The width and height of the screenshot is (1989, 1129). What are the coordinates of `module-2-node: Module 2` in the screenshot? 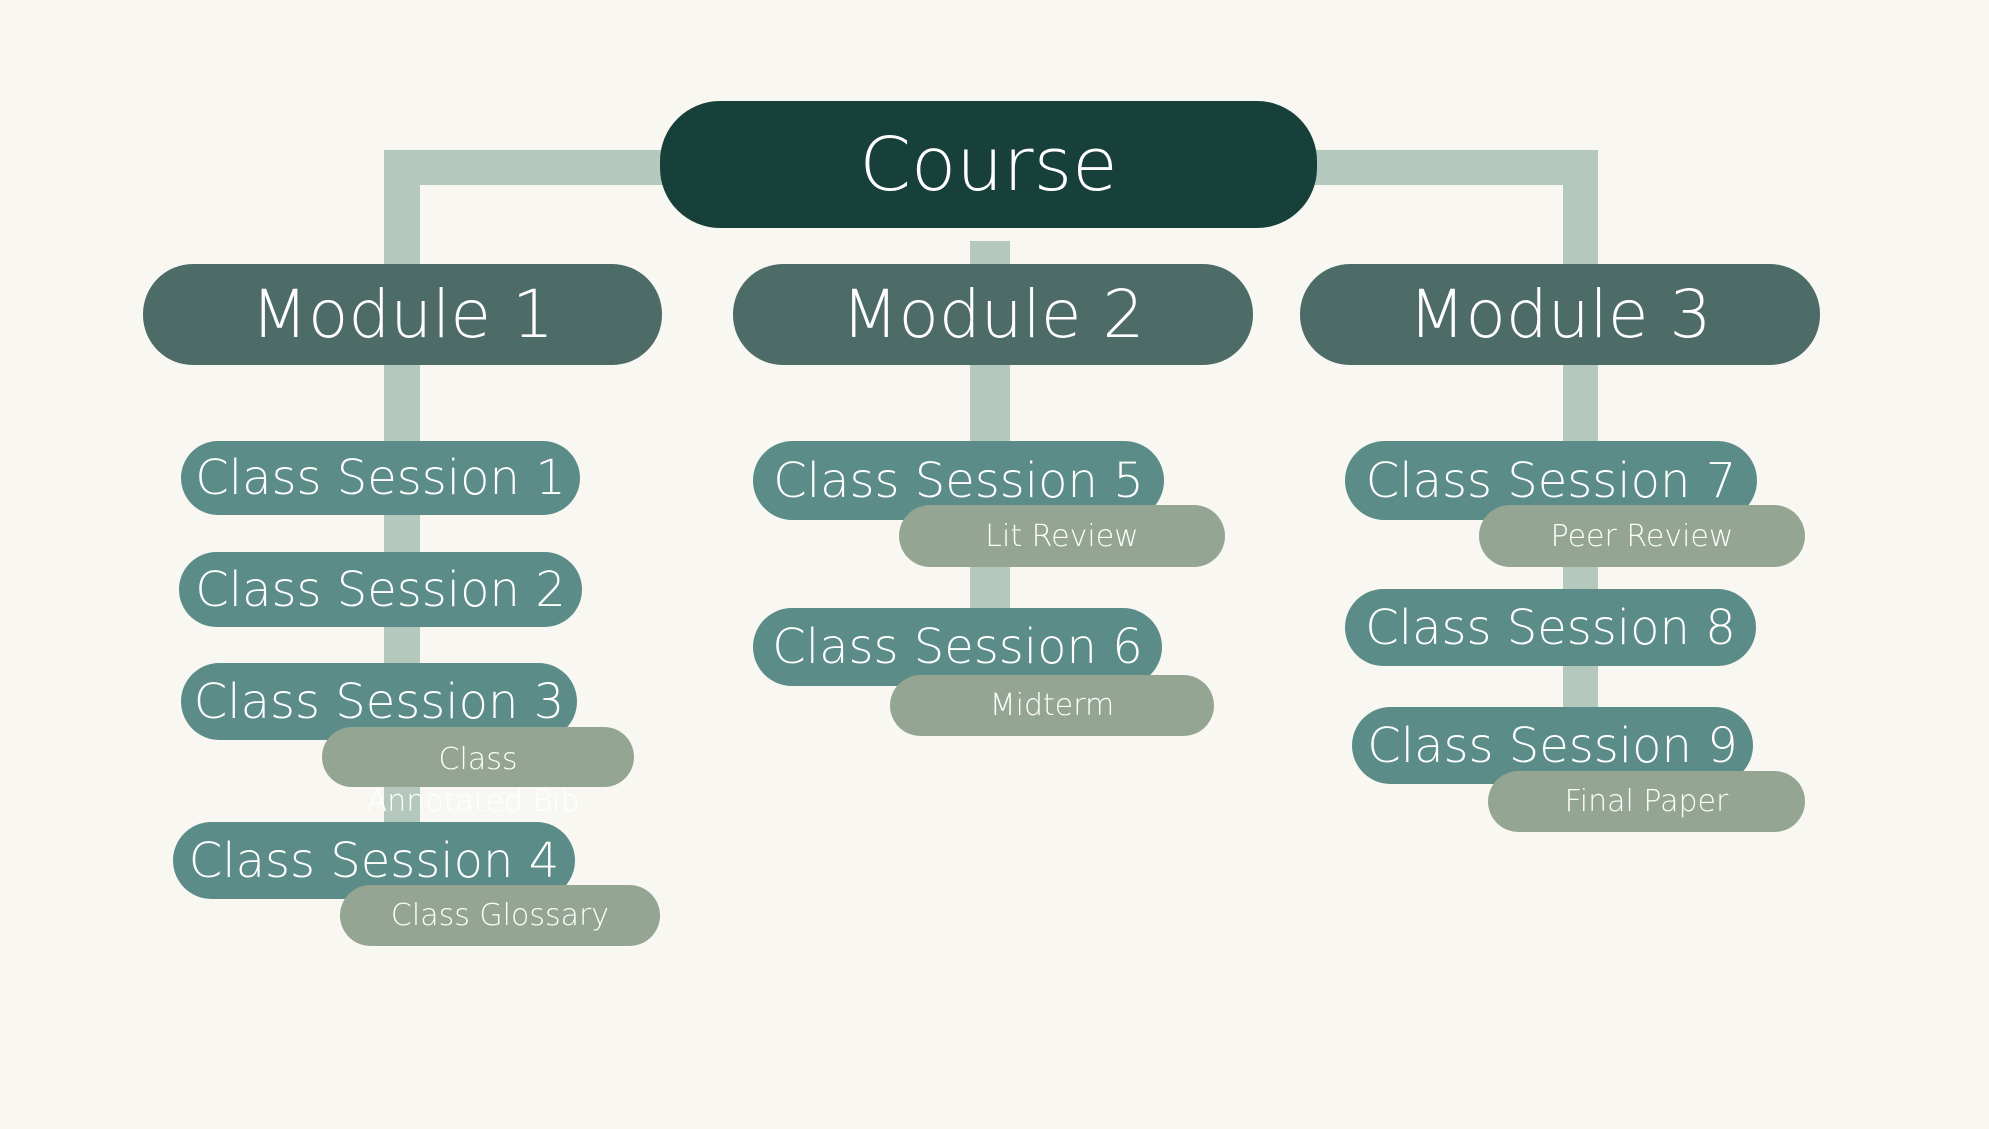 It's located at (993, 314).